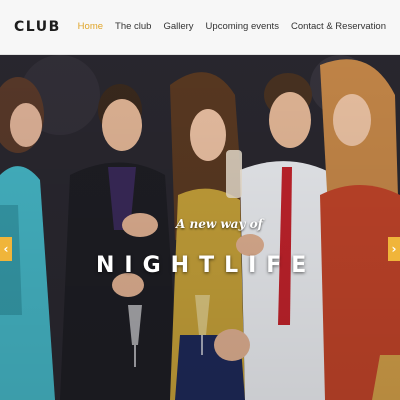 Image resolution: width=400 pixels, height=400 pixels. I want to click on site-logo: CLUB, so click(37, 27).